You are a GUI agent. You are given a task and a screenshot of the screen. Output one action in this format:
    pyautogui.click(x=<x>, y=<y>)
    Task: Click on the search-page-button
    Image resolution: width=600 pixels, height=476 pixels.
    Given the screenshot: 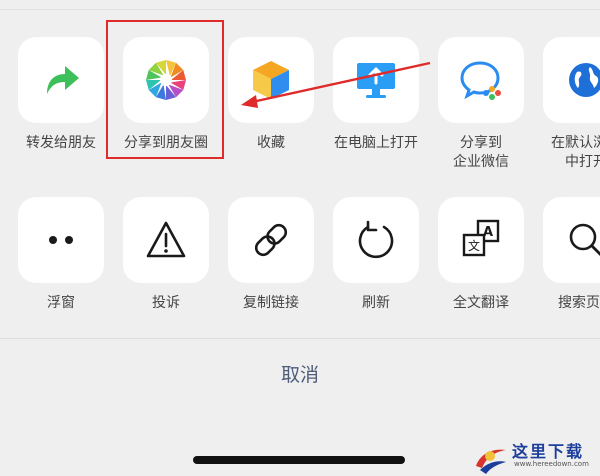 What is the action you would take?
    pyautogui.click(x=571, y=240)
    